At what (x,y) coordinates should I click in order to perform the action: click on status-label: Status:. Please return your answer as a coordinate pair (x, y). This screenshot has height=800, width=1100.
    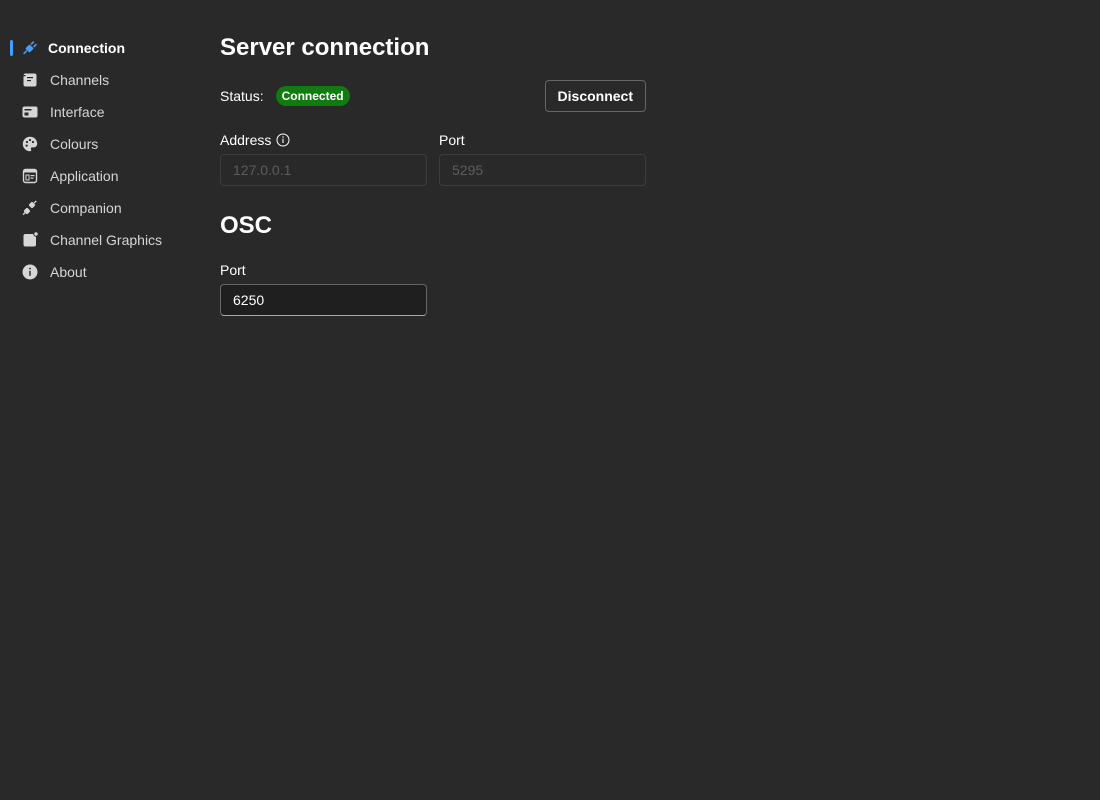
    Looking at the image, I should click on (242, 96).